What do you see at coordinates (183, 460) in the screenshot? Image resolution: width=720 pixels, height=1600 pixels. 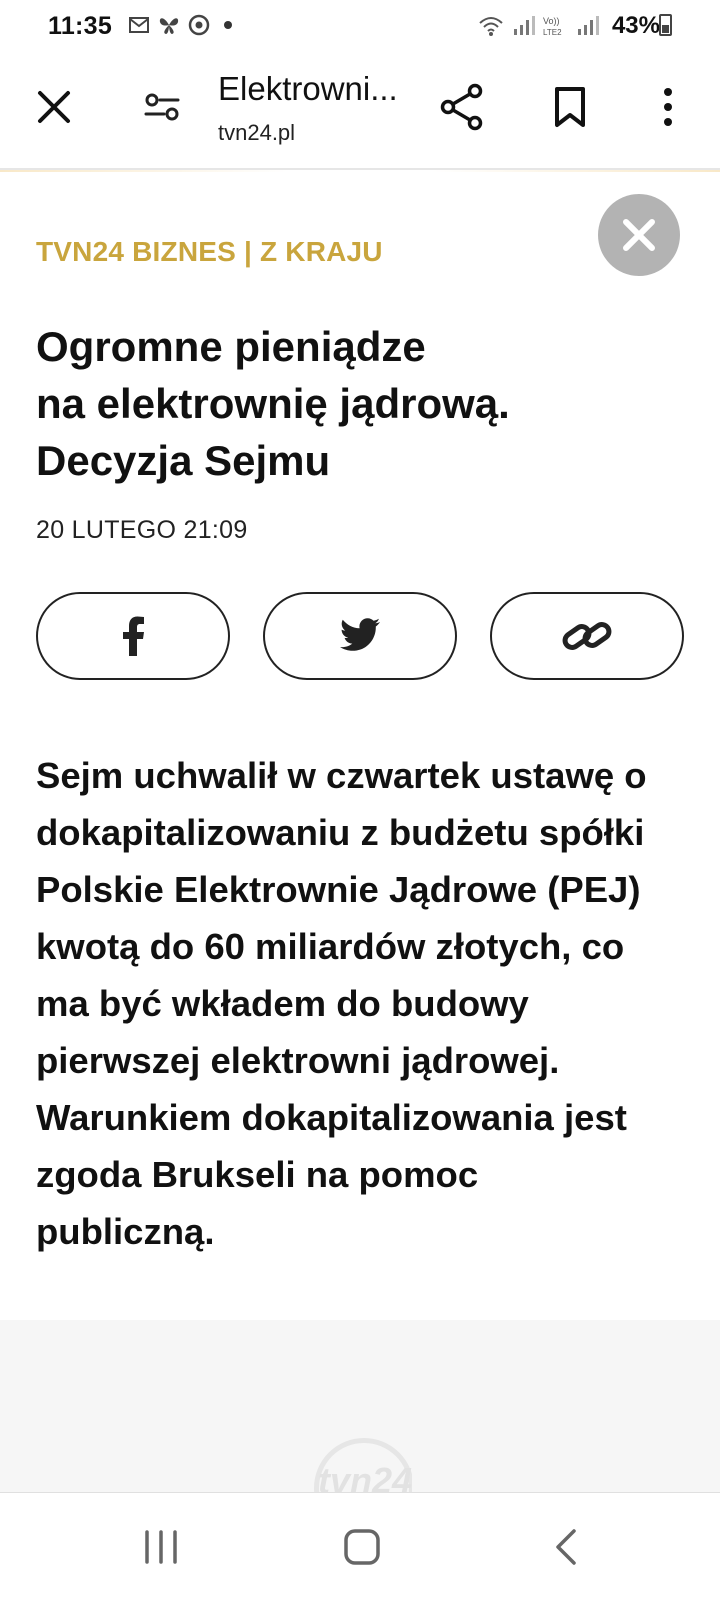 I see `headline-line: Decyzja Sejmu` at bounding box center [183, 460].